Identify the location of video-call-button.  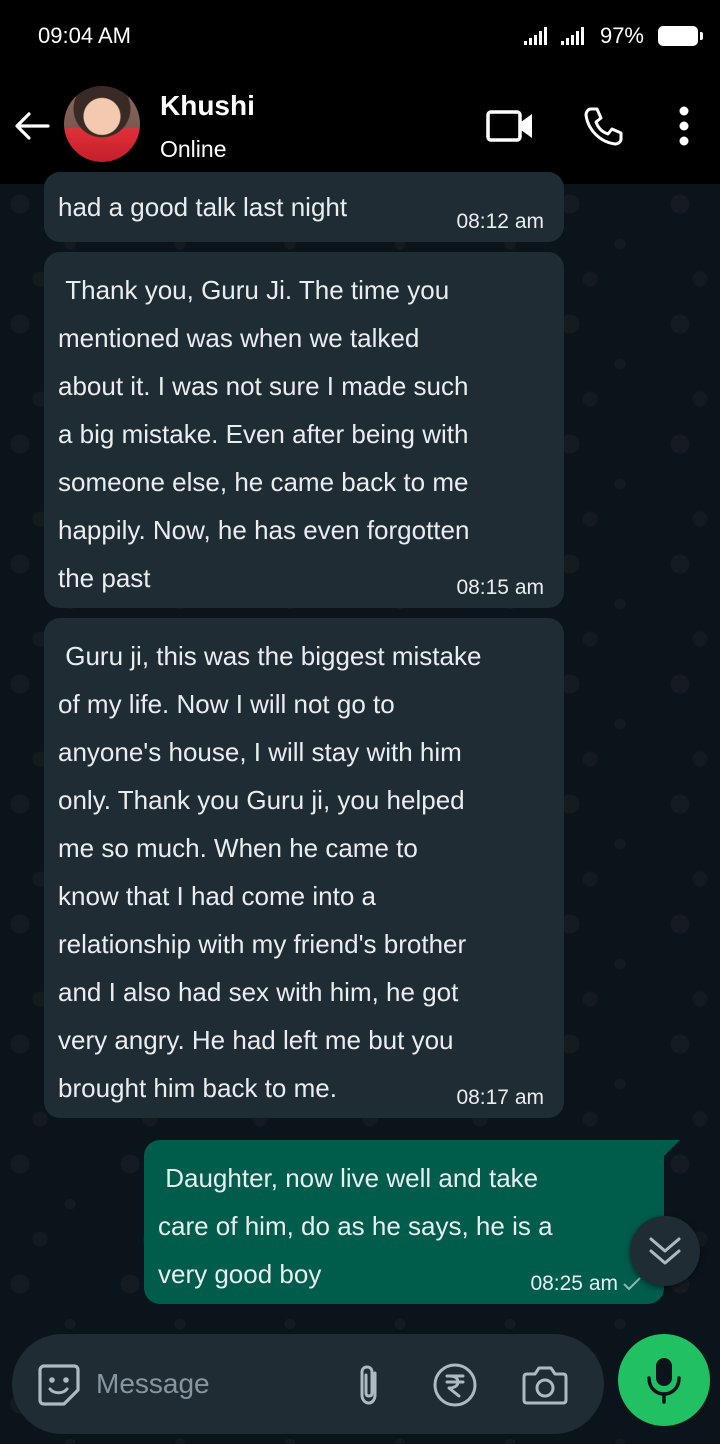
(510, 126).